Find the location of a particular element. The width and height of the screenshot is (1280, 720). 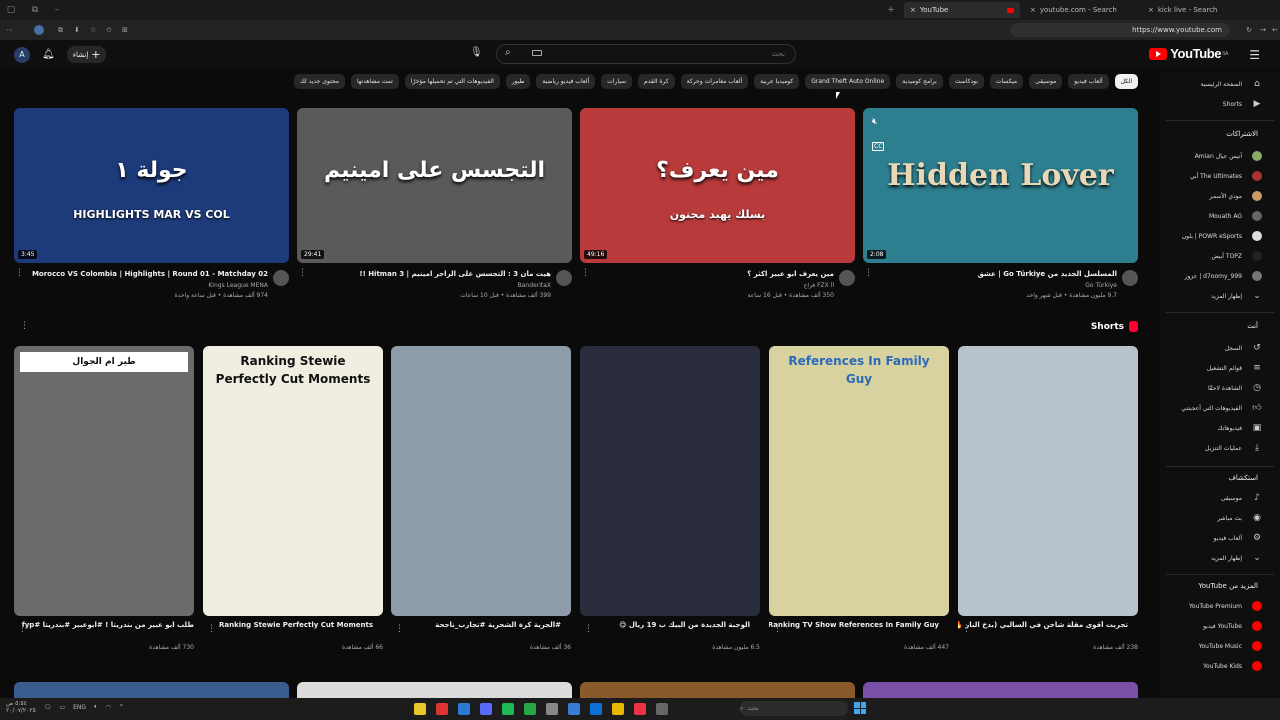

task-view-icon is located at coordinates (662, 709).